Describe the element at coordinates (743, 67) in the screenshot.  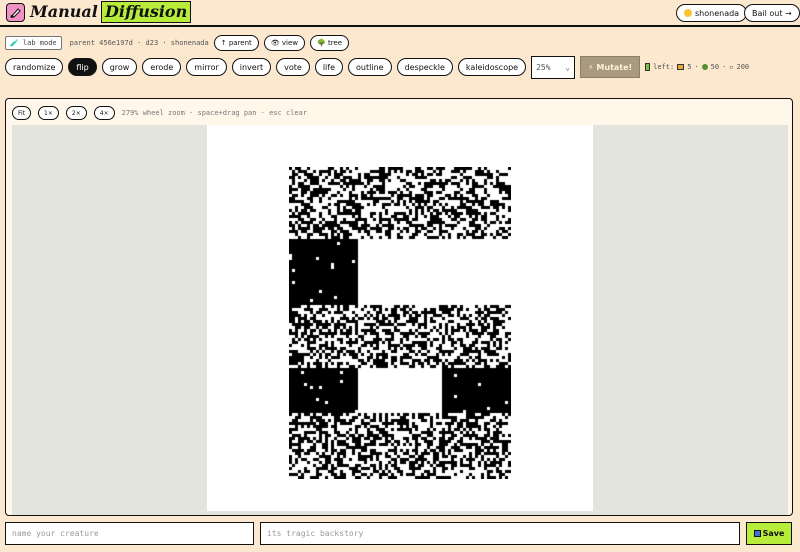
I see `budget-pixels: 200` at that location.